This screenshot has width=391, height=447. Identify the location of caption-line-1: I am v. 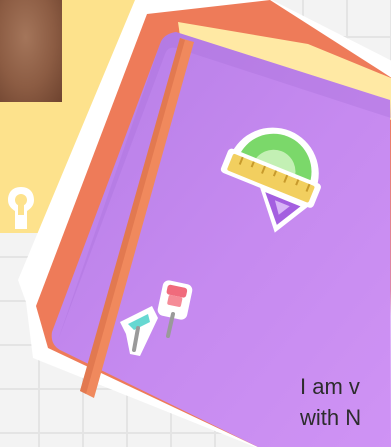
(330, 386).